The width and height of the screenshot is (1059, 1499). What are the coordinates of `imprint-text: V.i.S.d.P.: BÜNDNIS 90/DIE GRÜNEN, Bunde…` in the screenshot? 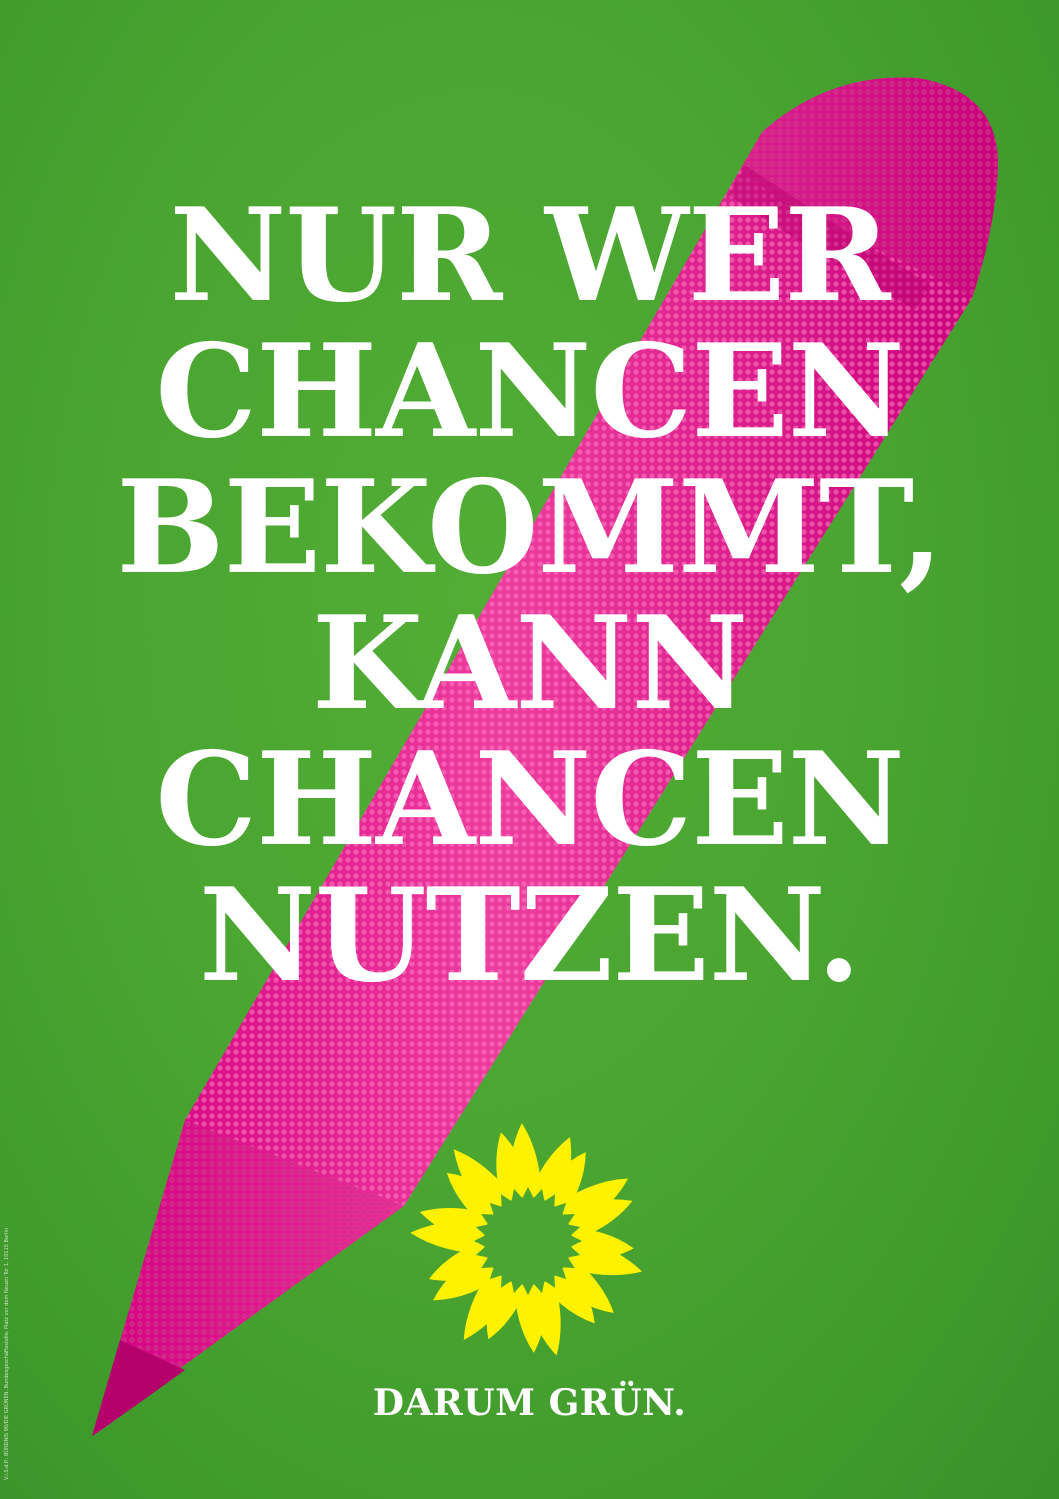 It's located at (7, 1353).